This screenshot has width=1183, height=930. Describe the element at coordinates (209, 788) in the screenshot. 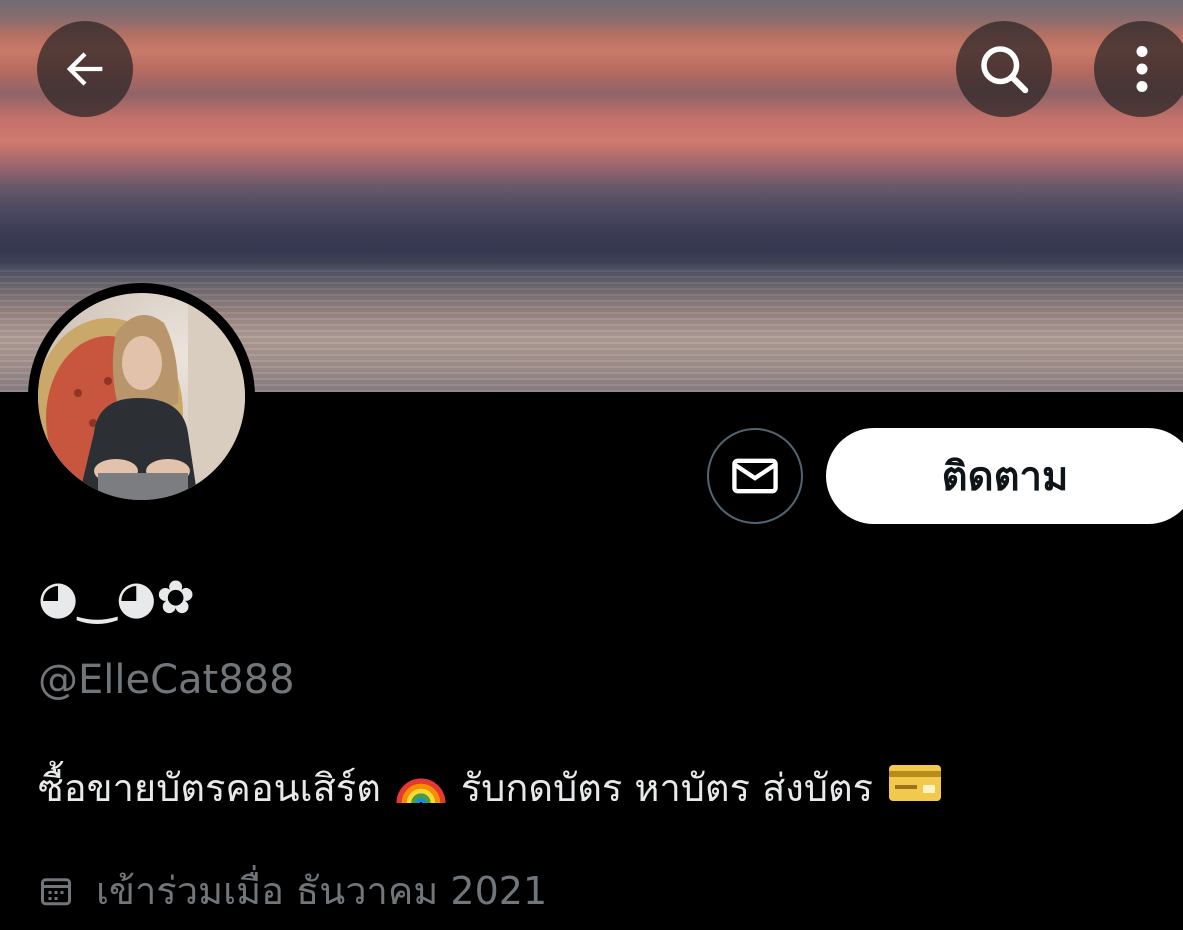

I see `bio-text-part1: ซื้อขายบัตรคอนเสิร์ต` at that location.